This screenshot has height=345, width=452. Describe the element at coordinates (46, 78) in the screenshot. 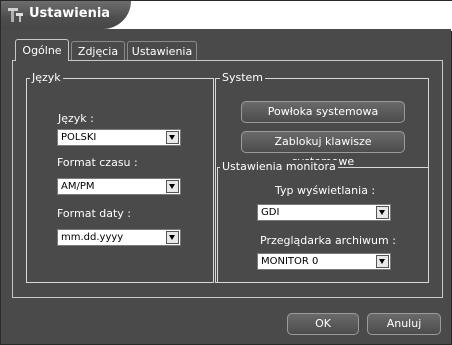

I see `language-group-legend: Język` at that location.